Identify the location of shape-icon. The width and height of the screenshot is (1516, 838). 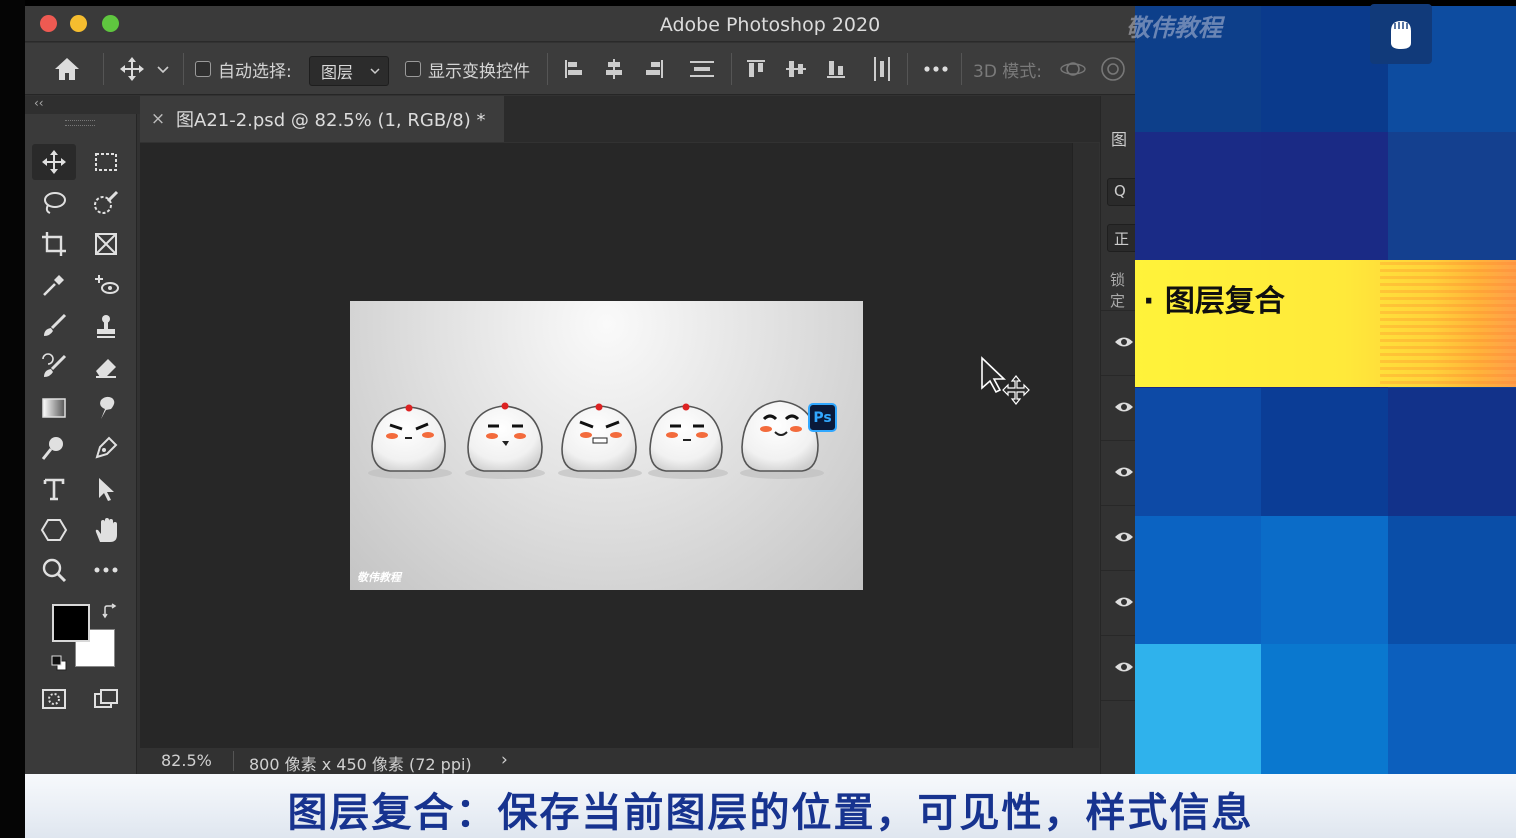
(54, 530).